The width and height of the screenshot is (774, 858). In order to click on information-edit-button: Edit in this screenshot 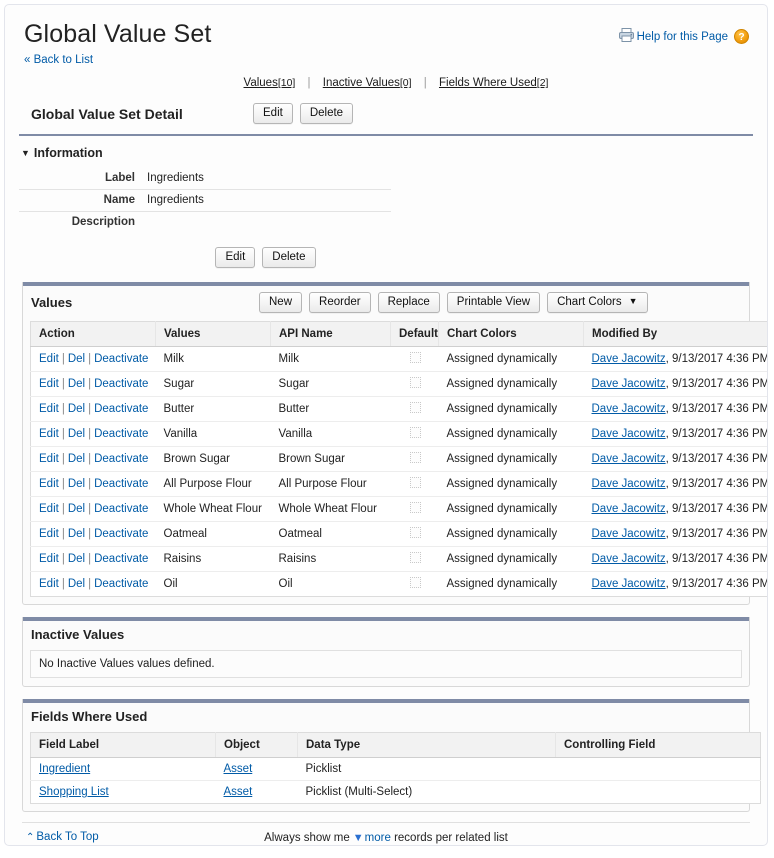, I will do `click(235, 257)`.